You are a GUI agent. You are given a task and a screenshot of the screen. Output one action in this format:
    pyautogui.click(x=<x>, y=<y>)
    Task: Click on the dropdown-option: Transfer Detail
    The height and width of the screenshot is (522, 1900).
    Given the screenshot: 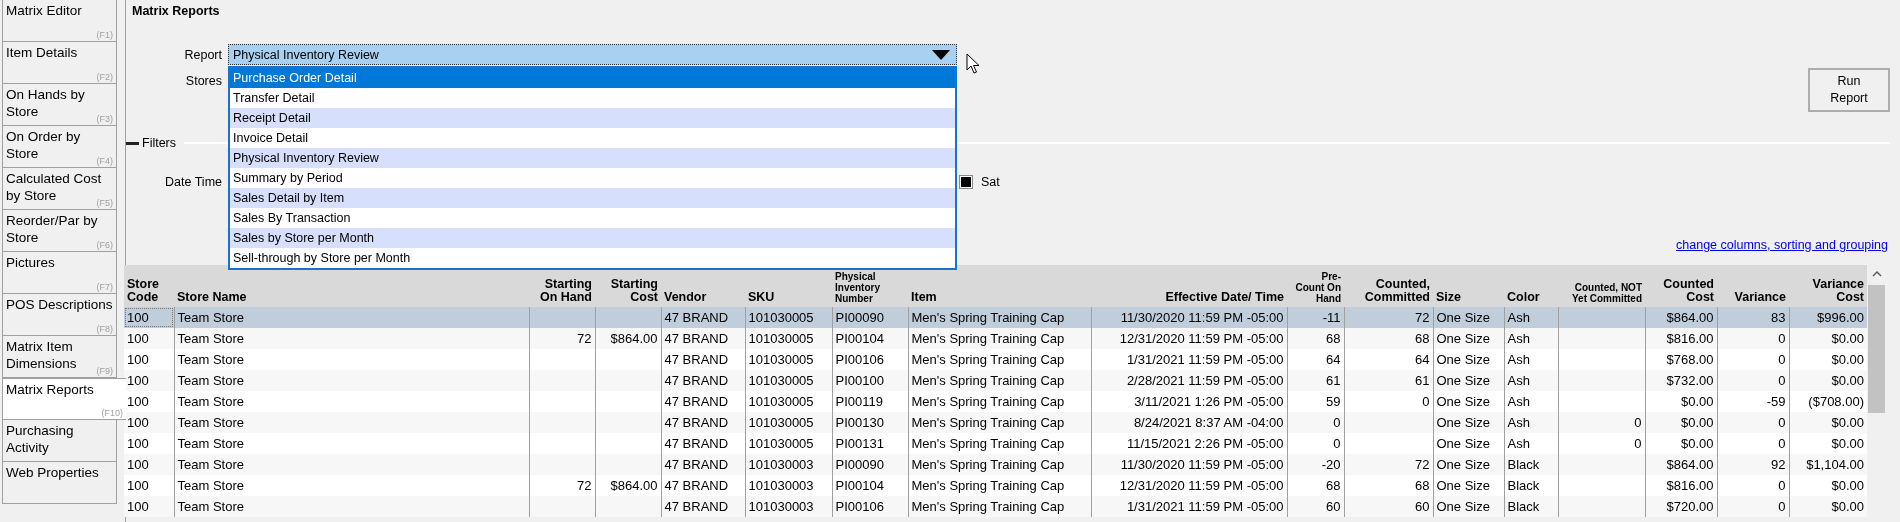 What is the action you would take?
    pyautogui.click(x=592, y=98)
    